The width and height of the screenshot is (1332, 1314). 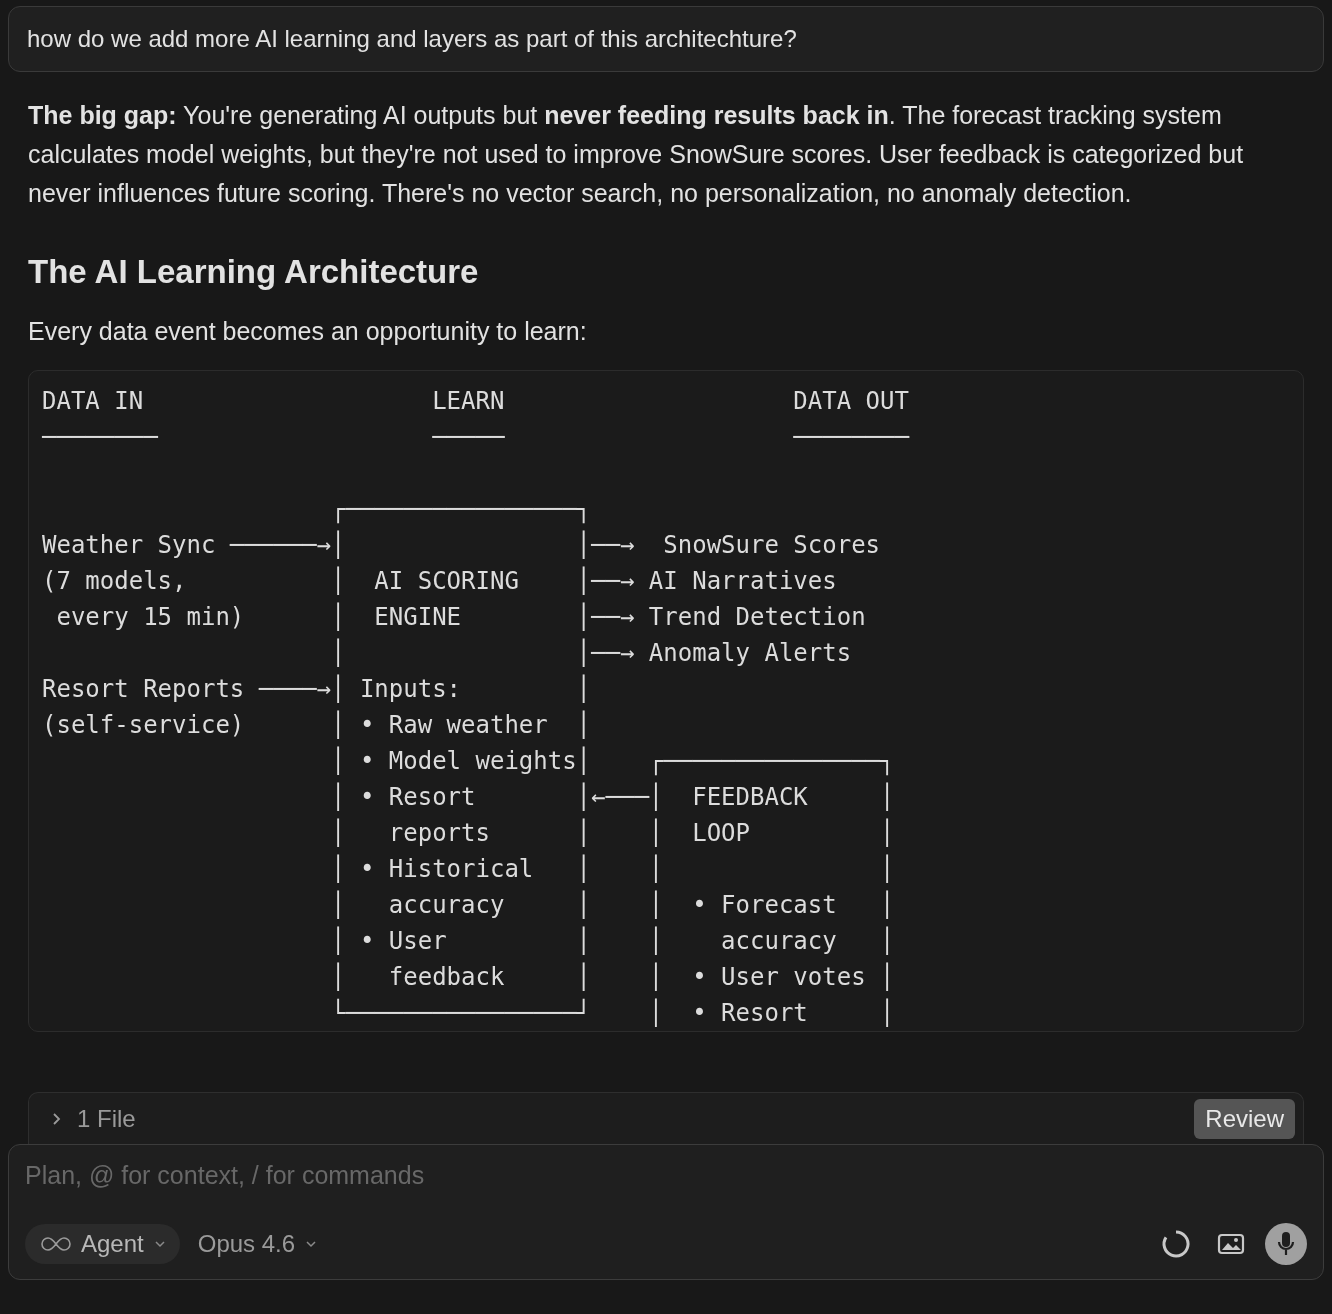 What do you see at coordinates (591, 653) in the screenshot?
I see `code-line: │ │──→ Anomaly Alerts` at bounding box center [591, 653].